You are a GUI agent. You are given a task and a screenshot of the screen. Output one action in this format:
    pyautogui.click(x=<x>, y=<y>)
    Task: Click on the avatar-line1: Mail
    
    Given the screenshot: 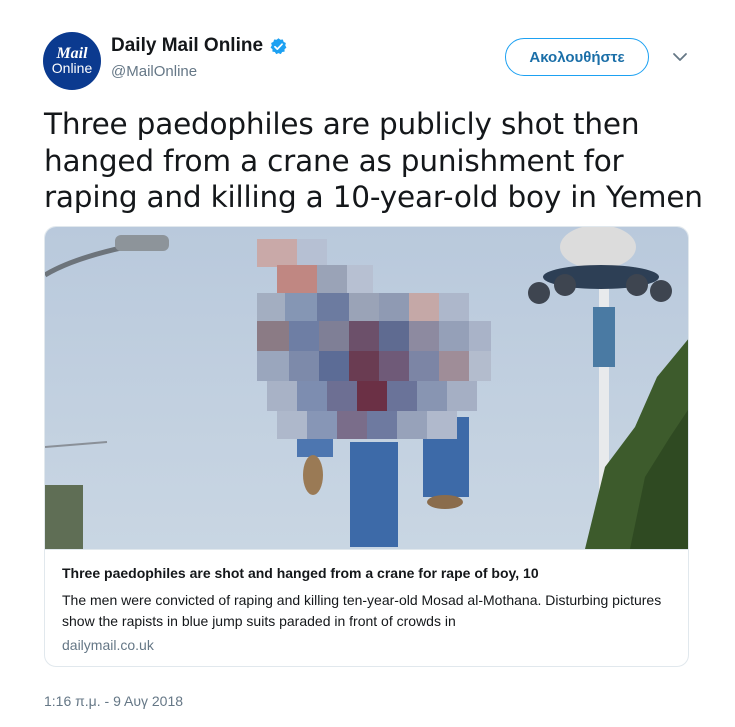 What is the action you would take?
    pyautogui.click(x=72, y=53)
    